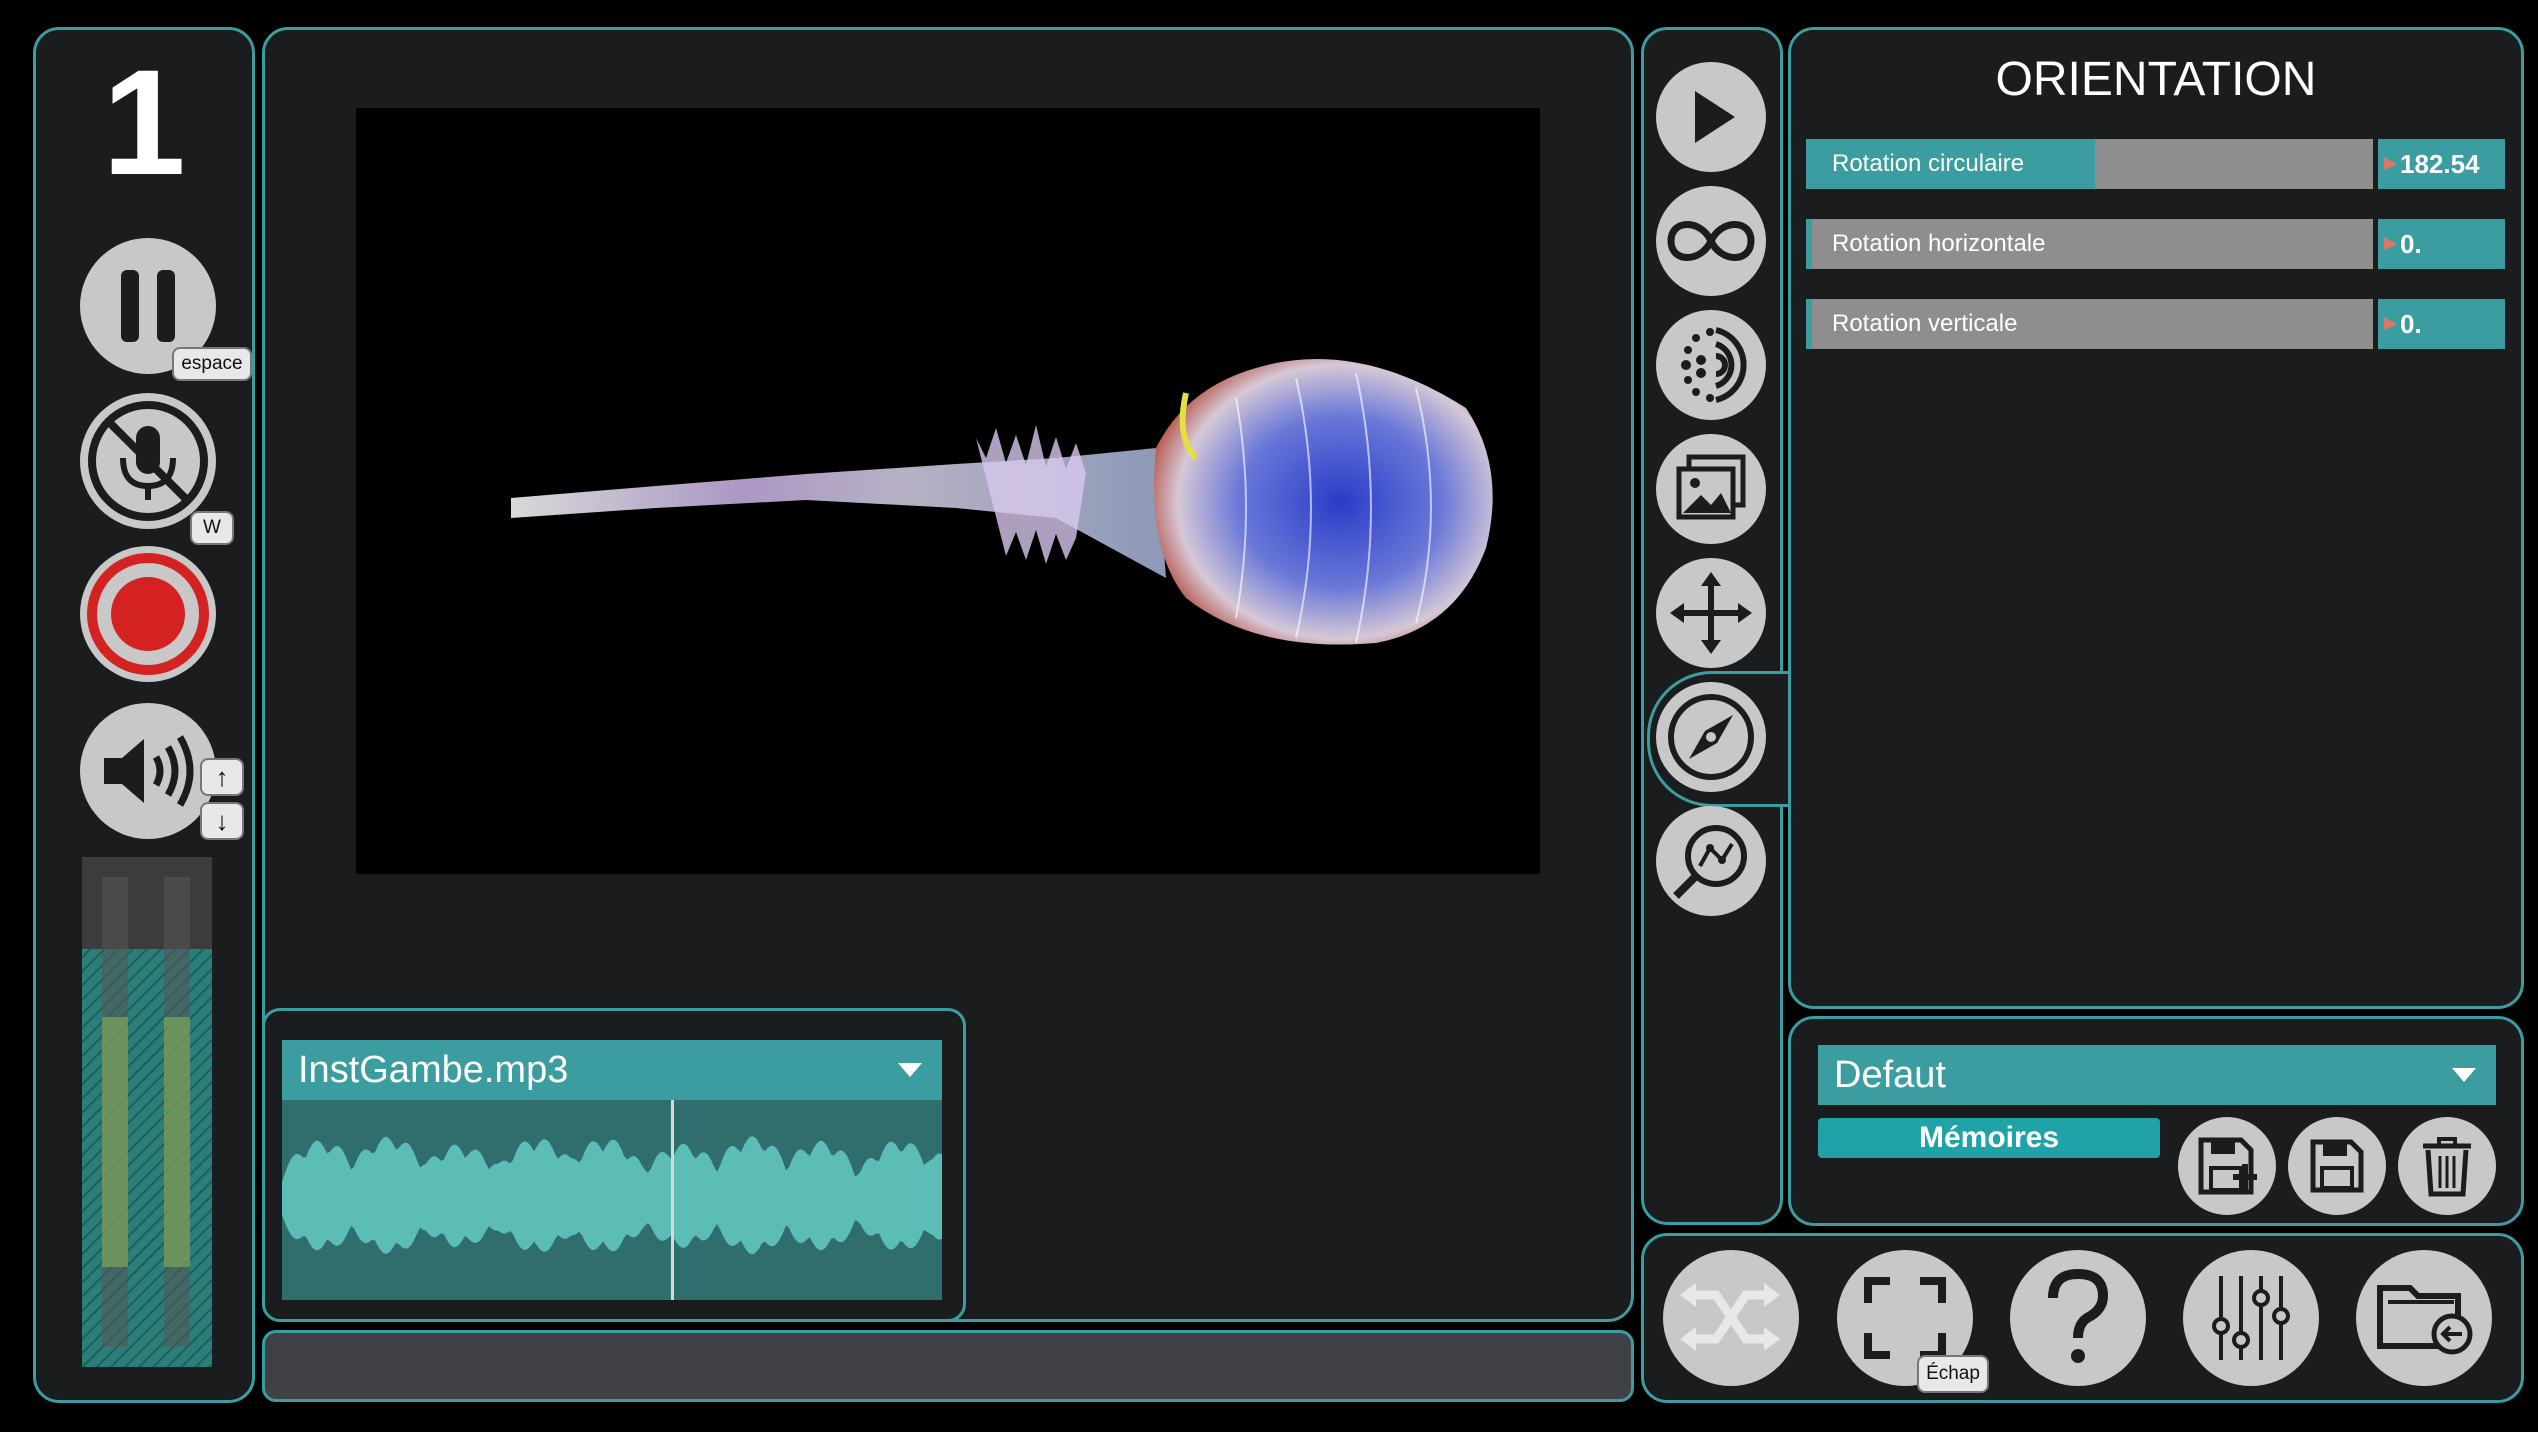 Image resolution: width=2538 pixels, height=1432 pixels. What do you see at coordinates (433, 1070) in the screenshot?
I see `audio-filename: InstGambe.mp3` at bounding box center [433, 1070].